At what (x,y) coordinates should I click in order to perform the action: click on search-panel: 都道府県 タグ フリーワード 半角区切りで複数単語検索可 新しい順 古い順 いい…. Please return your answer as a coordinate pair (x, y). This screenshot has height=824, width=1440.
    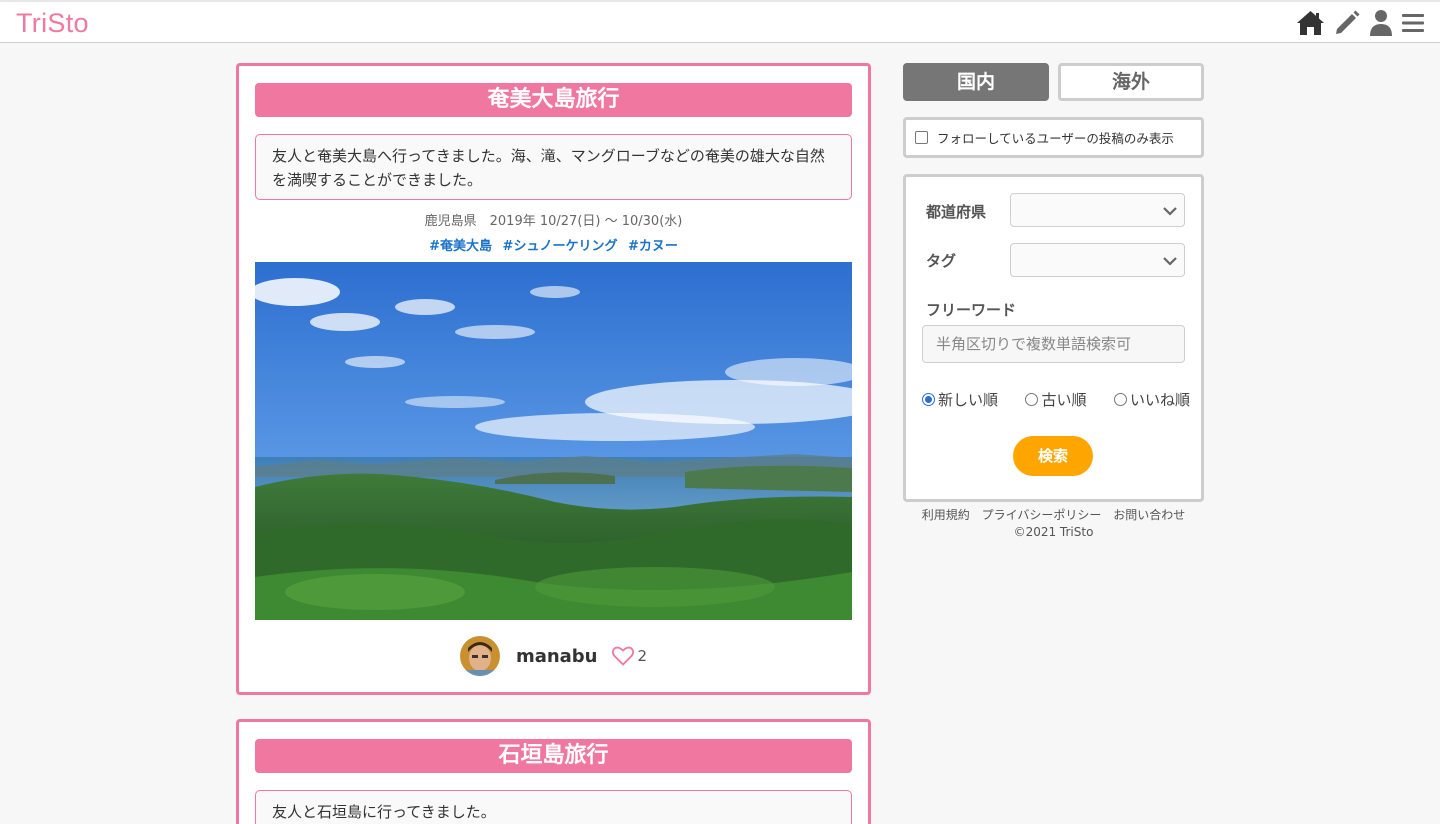
    Looking at the image, I should click on (1053, 338).